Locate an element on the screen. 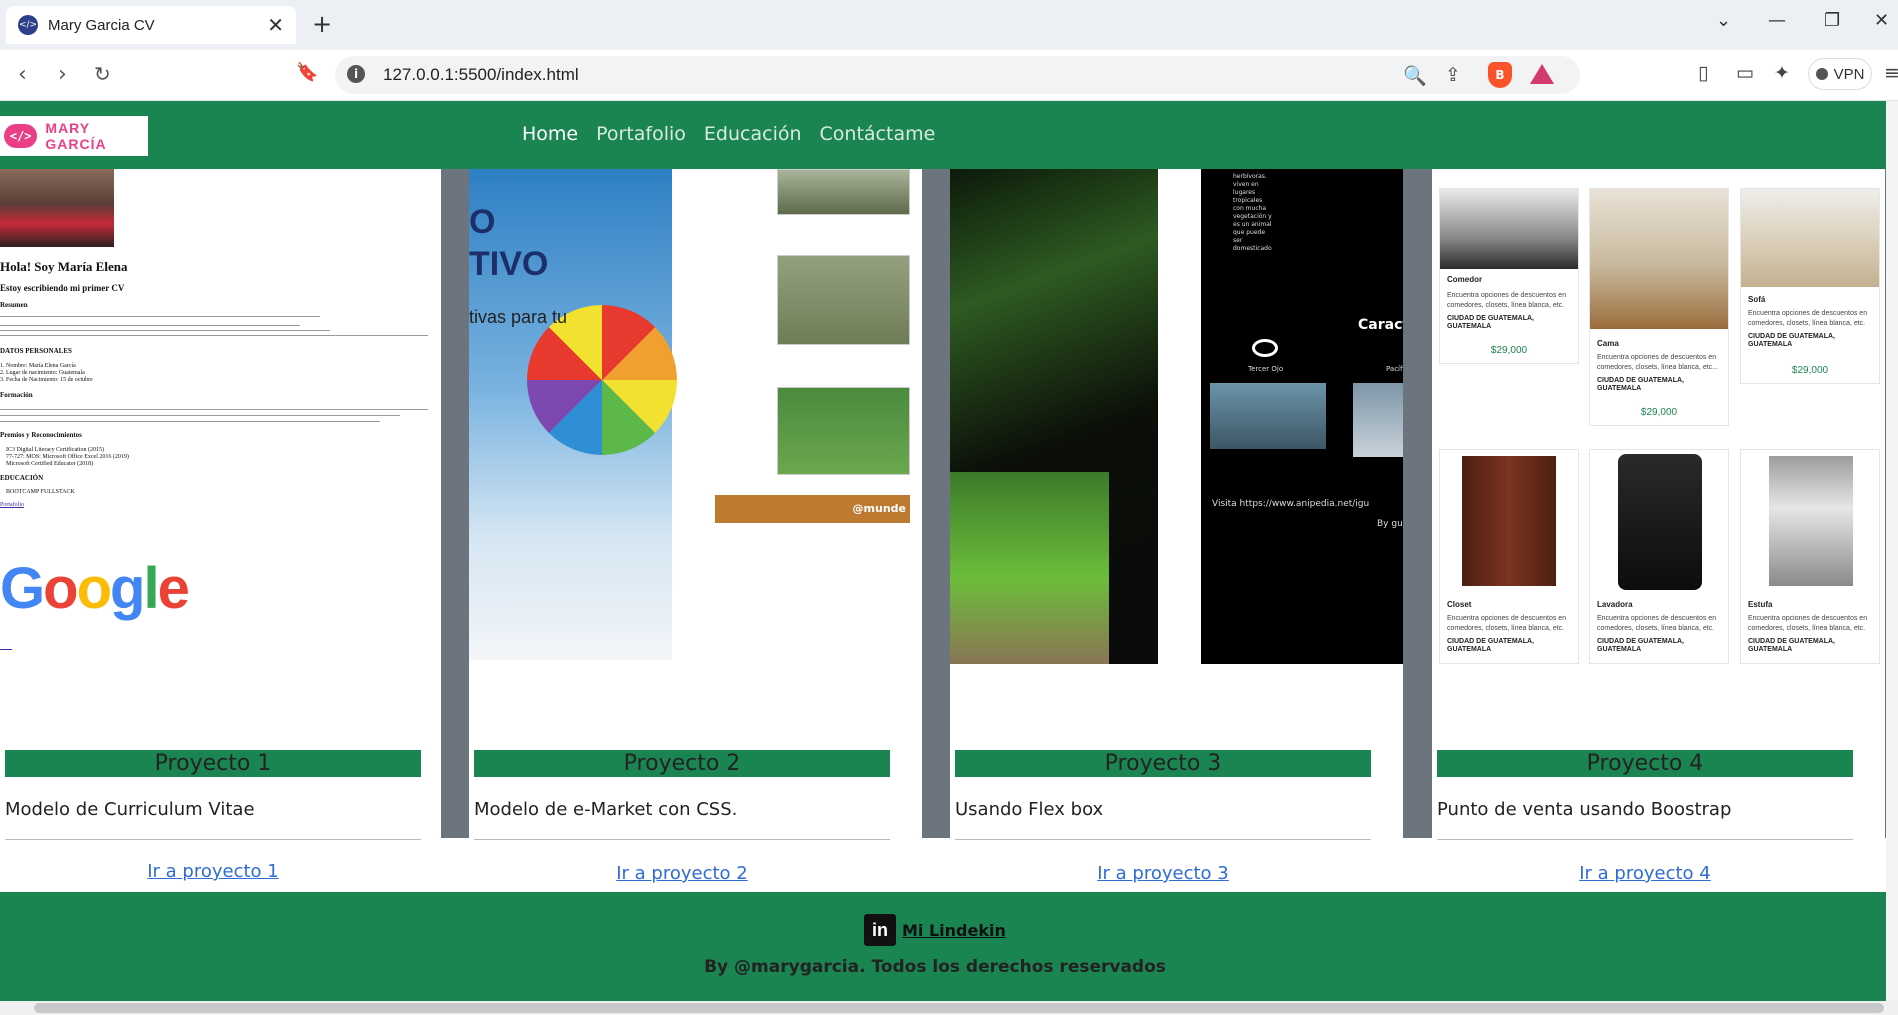  preview-headline-2: TIVO is located at coordinates (509, 264).